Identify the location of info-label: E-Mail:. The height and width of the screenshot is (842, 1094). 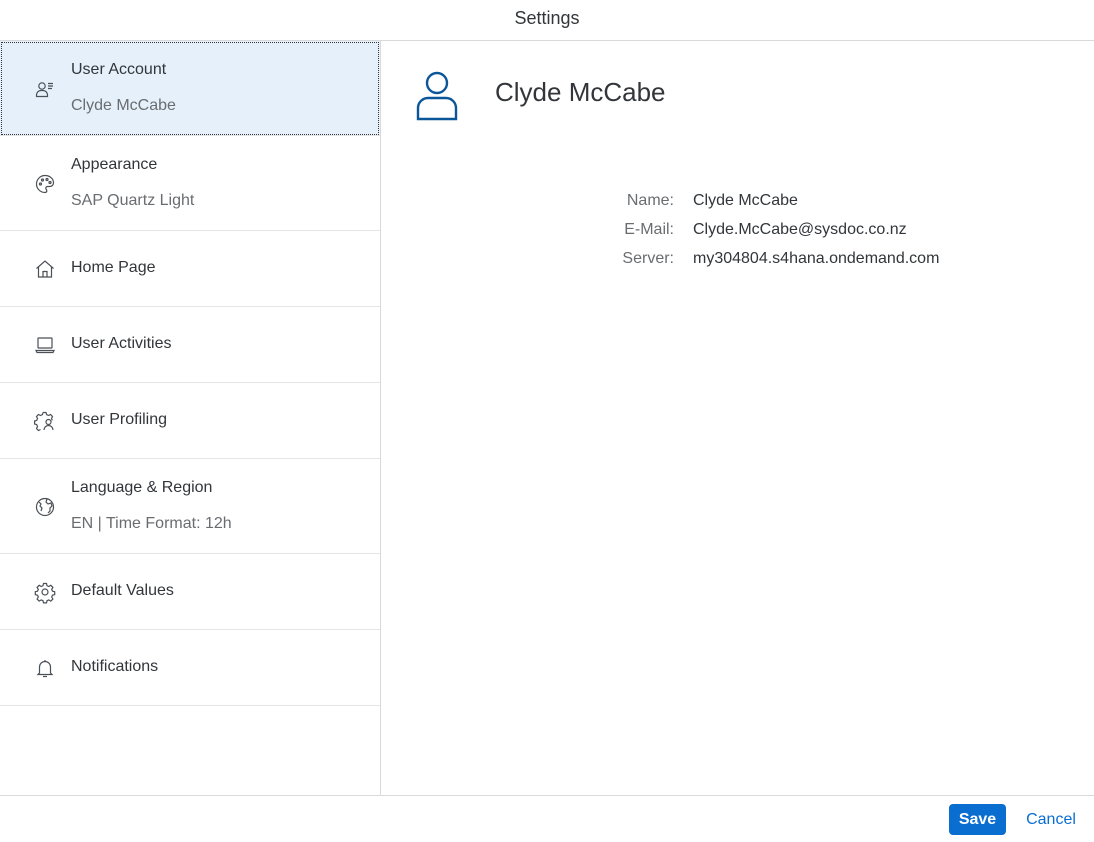
(649, 229).